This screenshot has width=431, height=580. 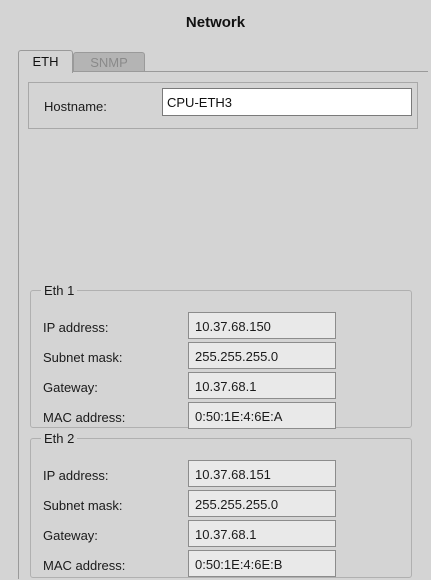 What do you see at coordinates (262, 355) in the screenshot?
I see `eth1-subnet-value: 255.255.255.0` at bounding box center [262, 355].